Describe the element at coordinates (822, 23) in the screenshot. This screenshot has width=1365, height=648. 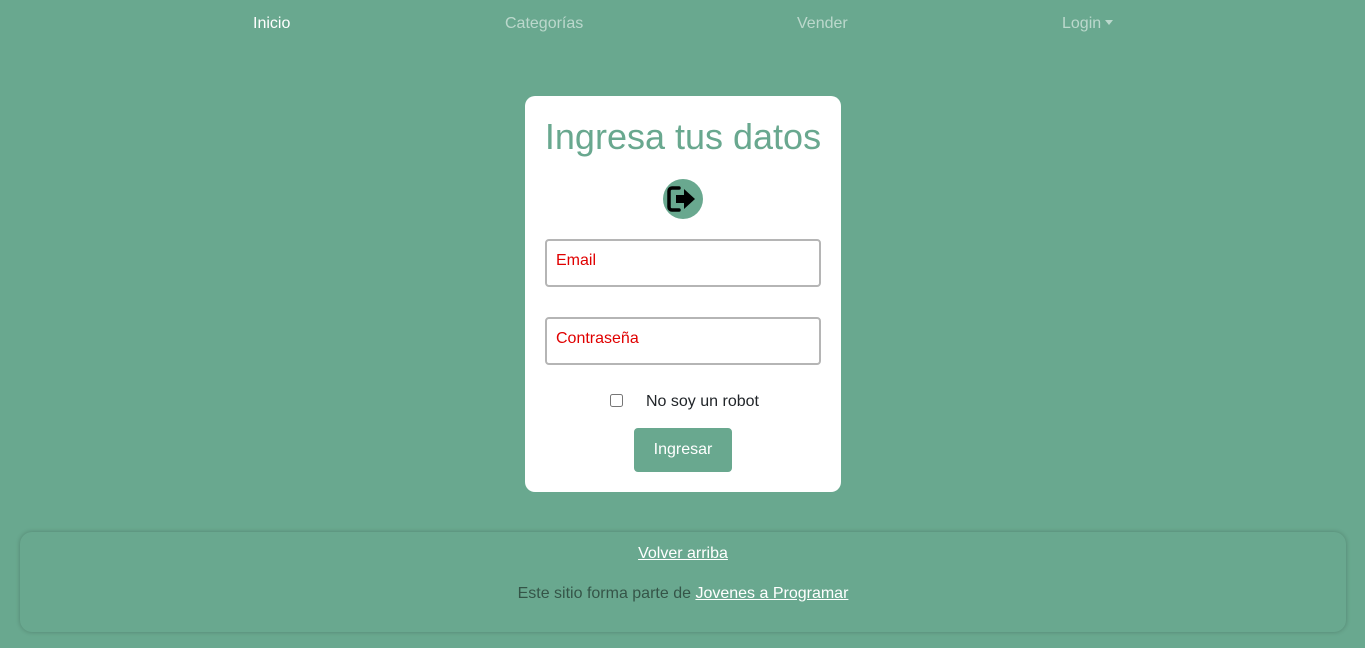
I see `nav-item-vender: Vender` at that location.